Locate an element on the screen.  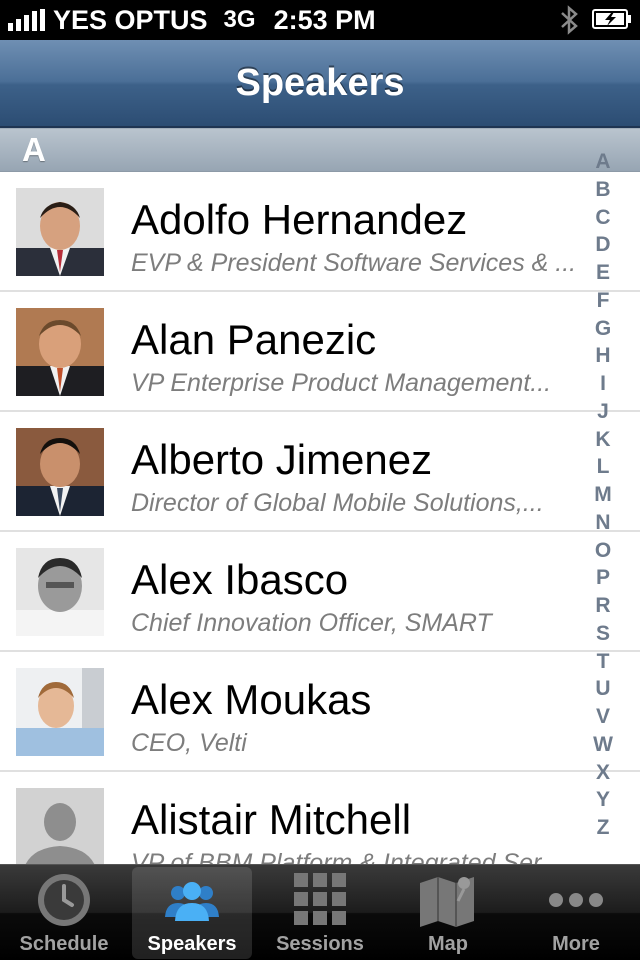
tab-sessions: Sessions is located at coordinates (320, 913).